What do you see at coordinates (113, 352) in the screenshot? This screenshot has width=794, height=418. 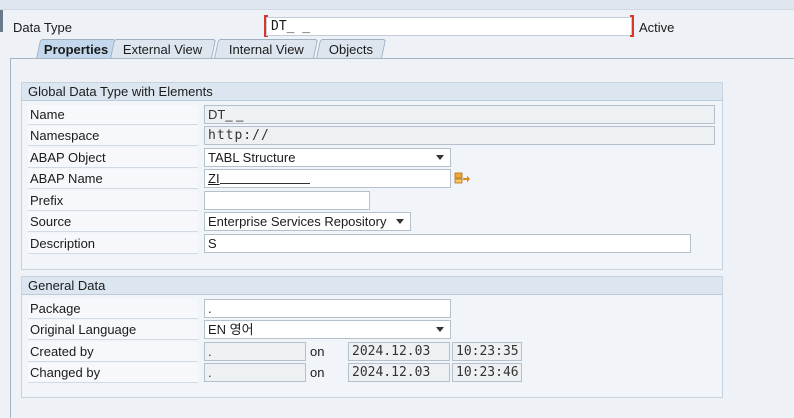 I see `created-by-label: Created by` at bounding box center [113, 352].